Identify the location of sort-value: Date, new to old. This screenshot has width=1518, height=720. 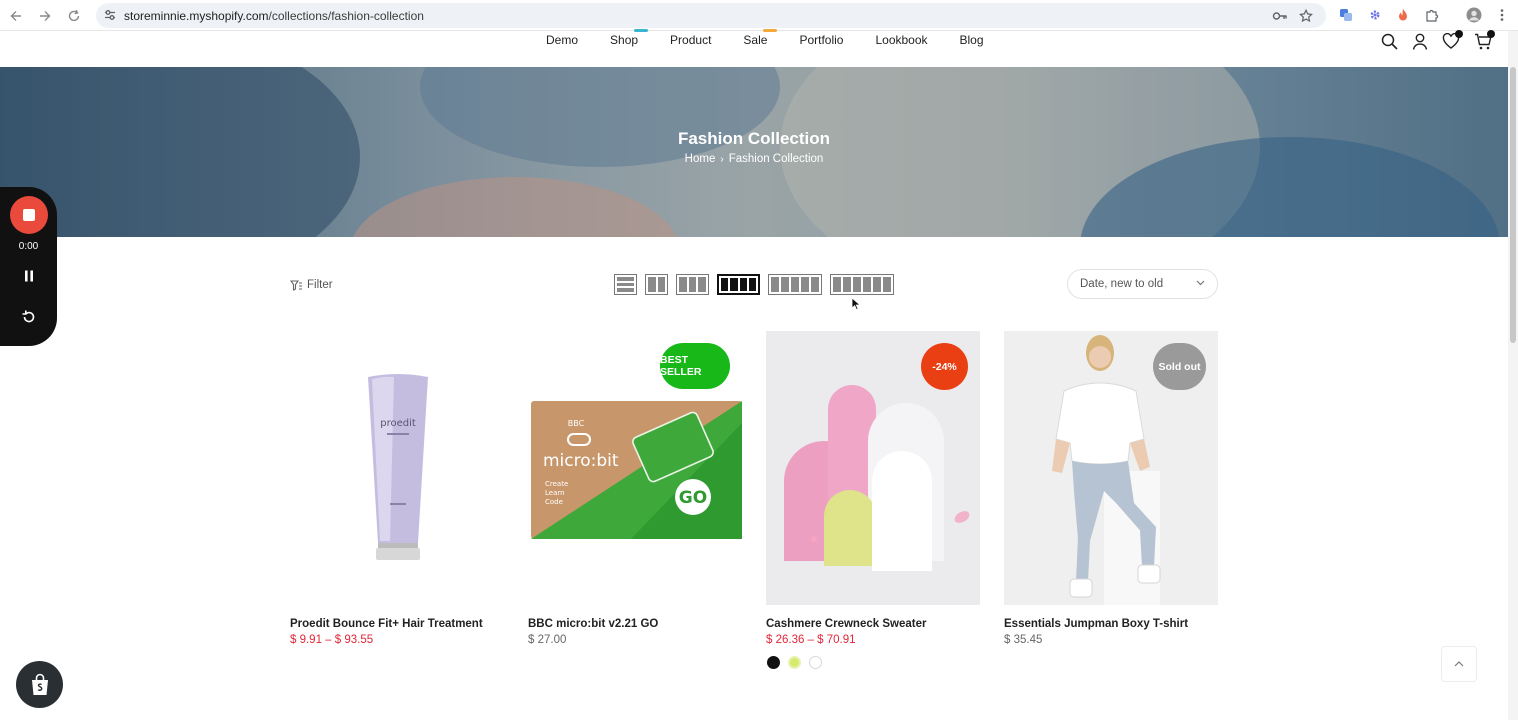
(1122, 284).